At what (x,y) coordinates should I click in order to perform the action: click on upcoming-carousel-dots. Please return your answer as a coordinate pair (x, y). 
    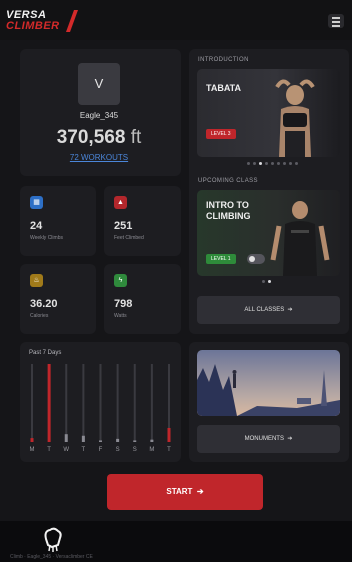
    Looking at the image, I should click on (266, 281).